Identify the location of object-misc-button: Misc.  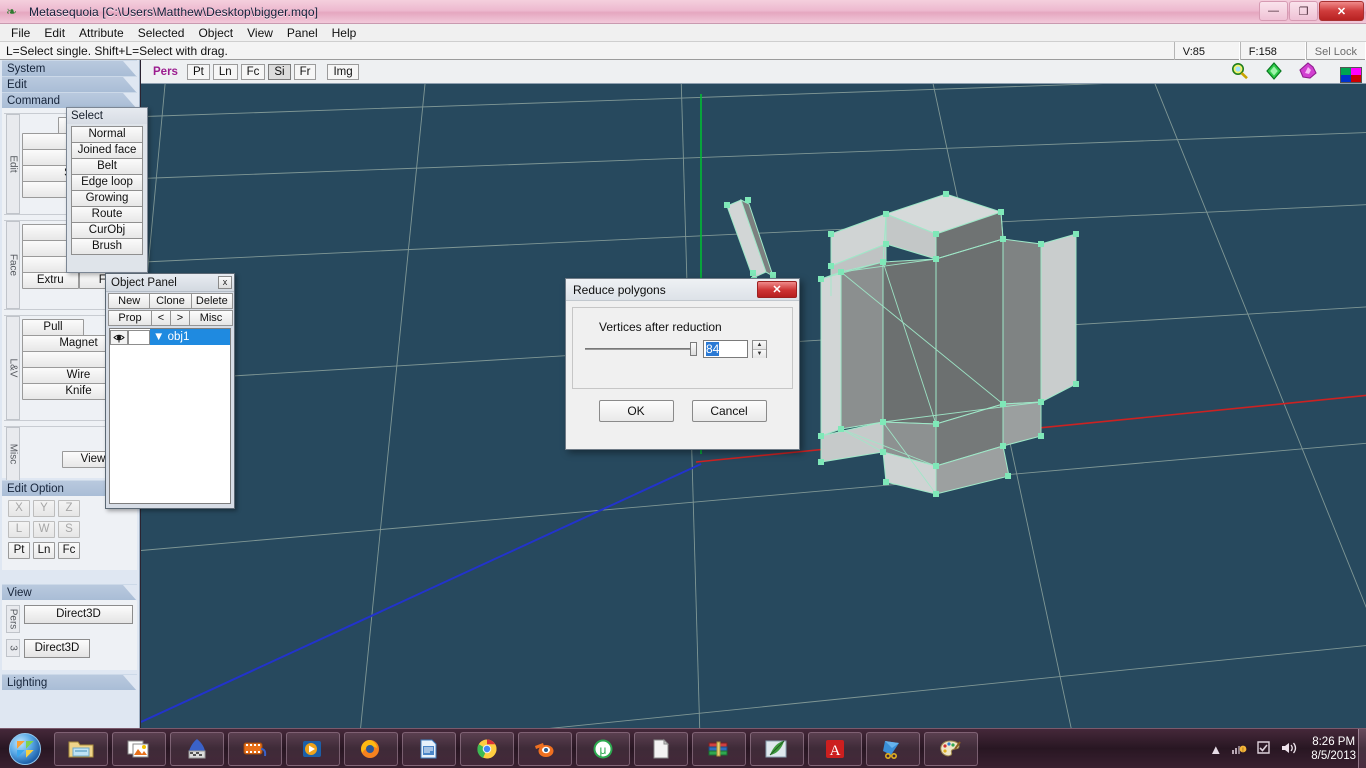
(211, 318).